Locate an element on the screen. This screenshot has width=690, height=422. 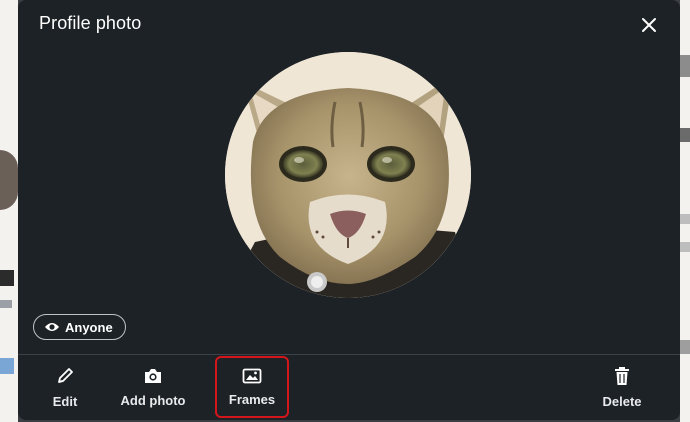
delete-label: Delete is located at coordinates (622, 401).